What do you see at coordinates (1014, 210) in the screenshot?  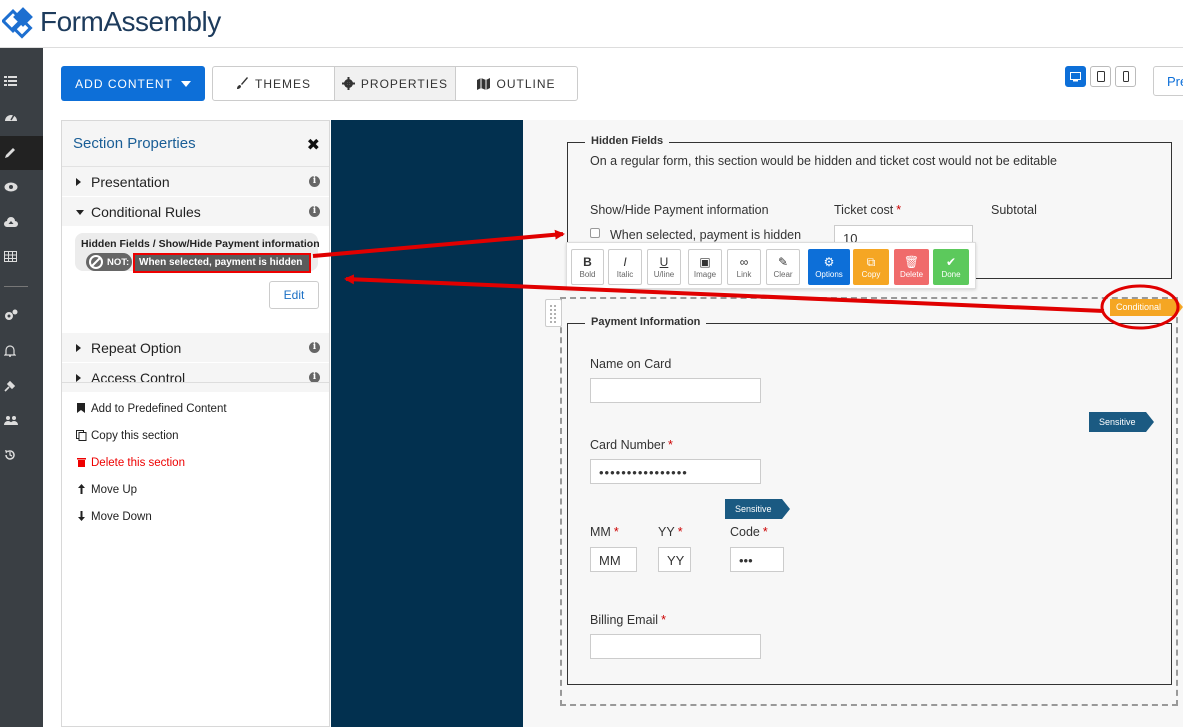 I see `subtotal-label: Subtotal` at bounding box center [1014, 210].